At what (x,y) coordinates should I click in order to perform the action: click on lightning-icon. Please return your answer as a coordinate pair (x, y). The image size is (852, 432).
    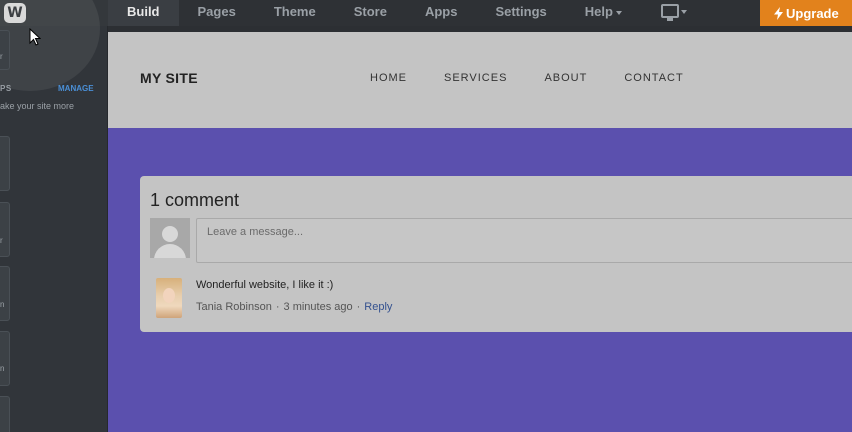
    Looking at the image, I should click on (778, 13).